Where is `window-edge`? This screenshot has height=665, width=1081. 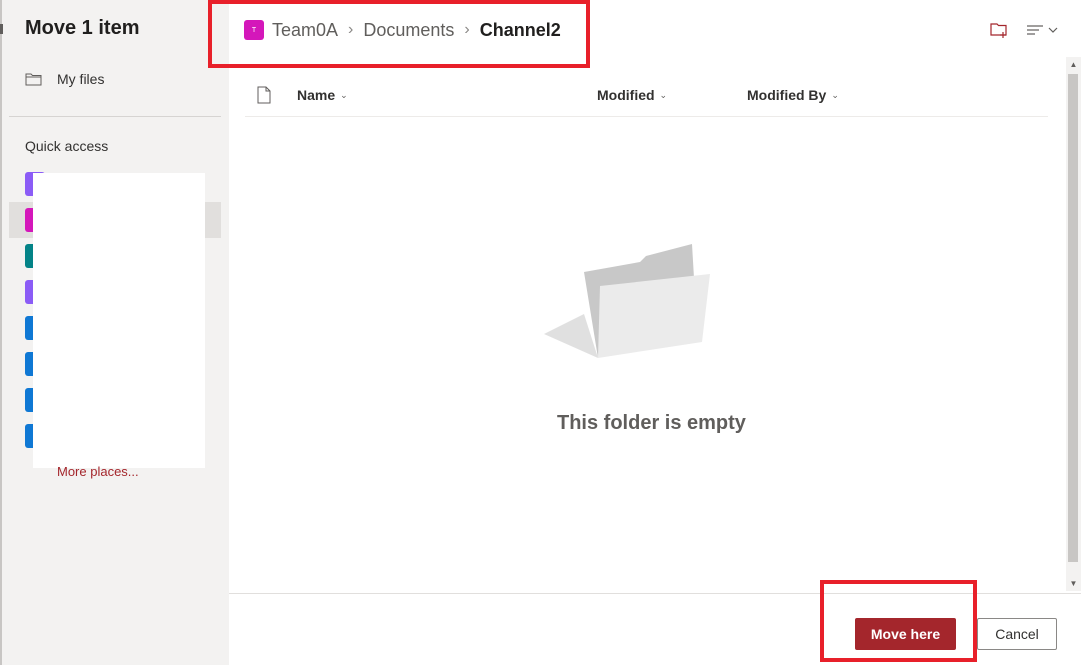 window-edge is located at coordinates (1, 332).